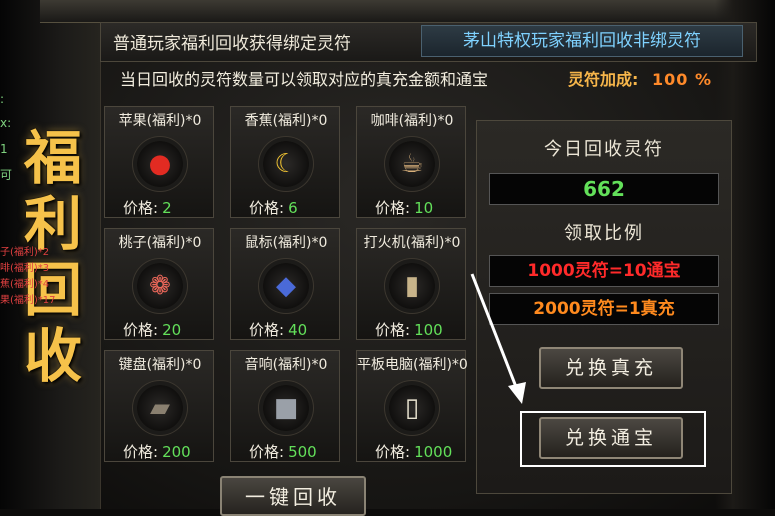 The height and width of the screenshot is (516, 775). I want to click on log-line: 蕉(福利)*4, so click(25, 284).